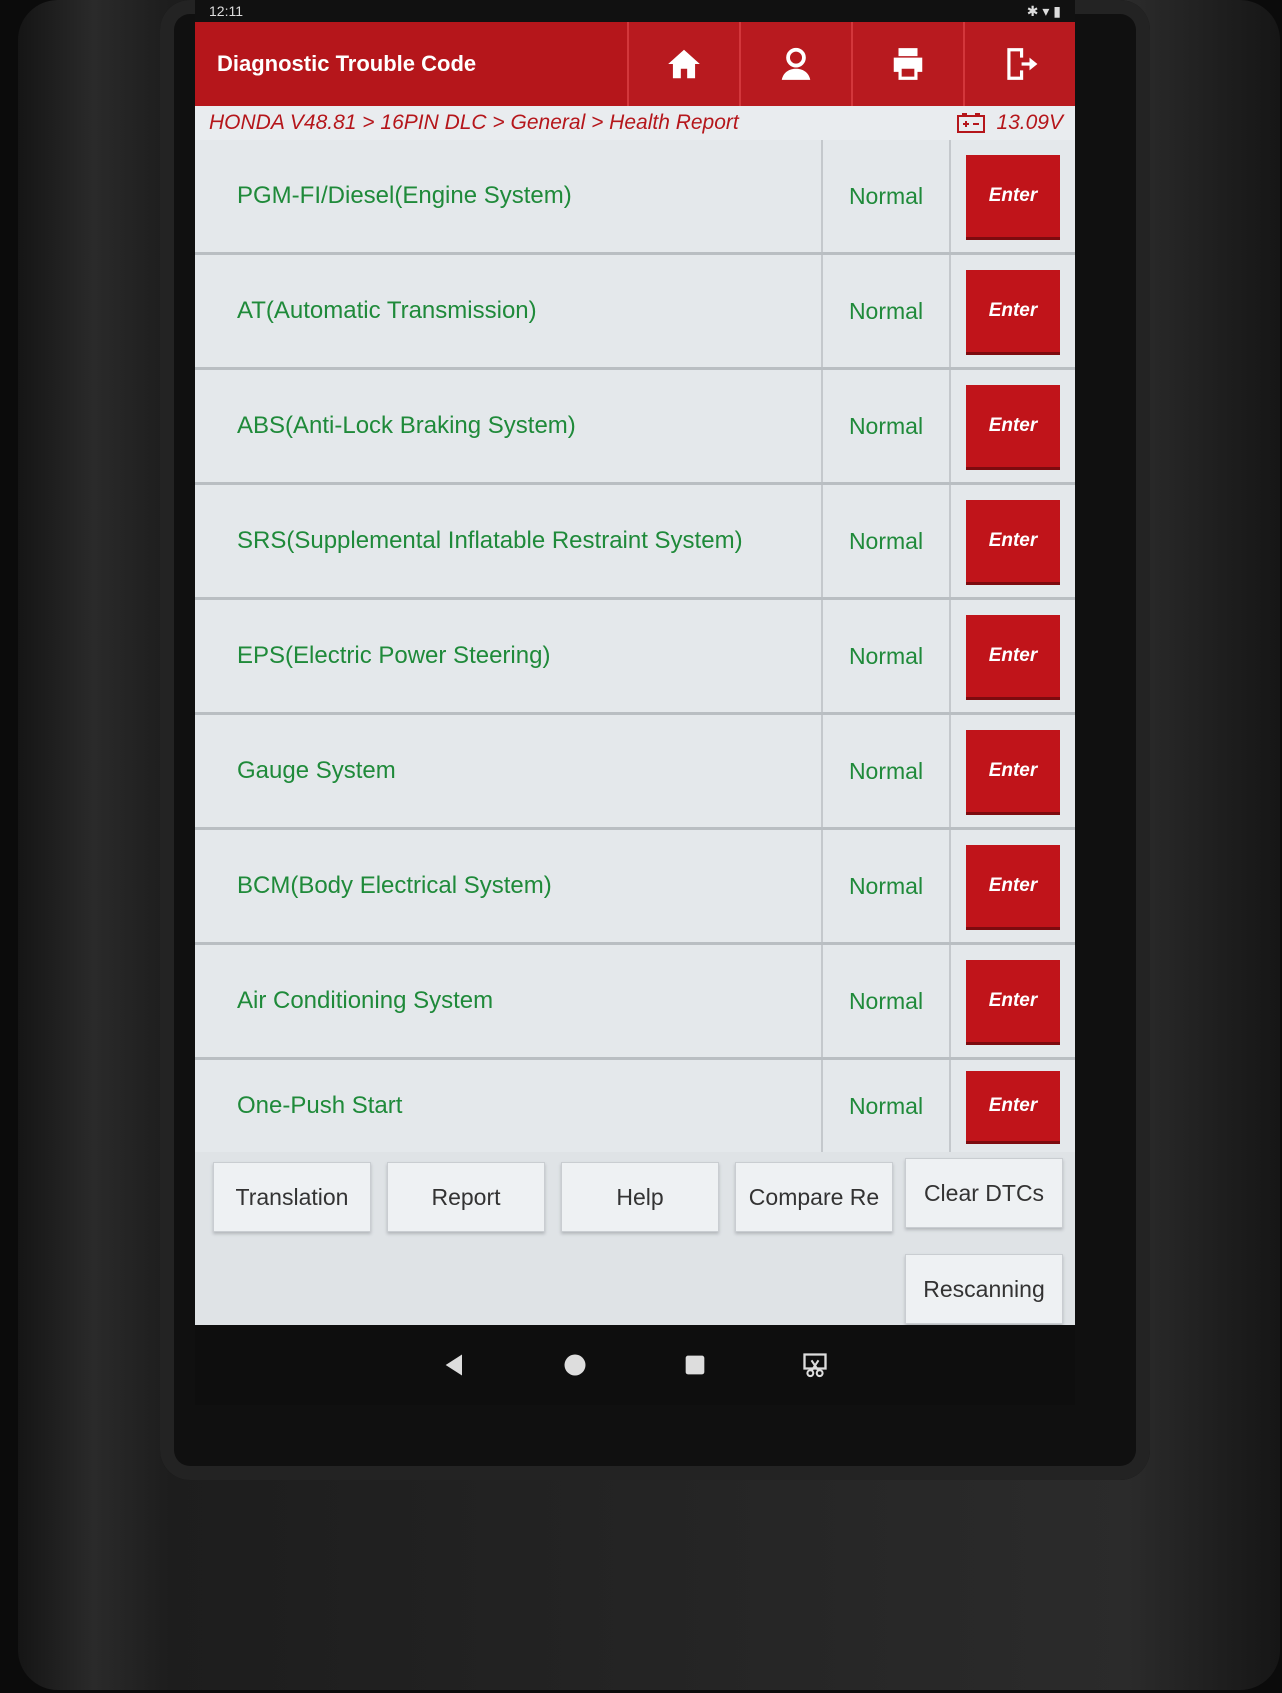 The width and height of the screenshot is (1282, 1693). What do you see at coordinates (984, 1289) in the screenshot?
I see `rescanning-button: Rescanning` at bounding box center [984, 1289].